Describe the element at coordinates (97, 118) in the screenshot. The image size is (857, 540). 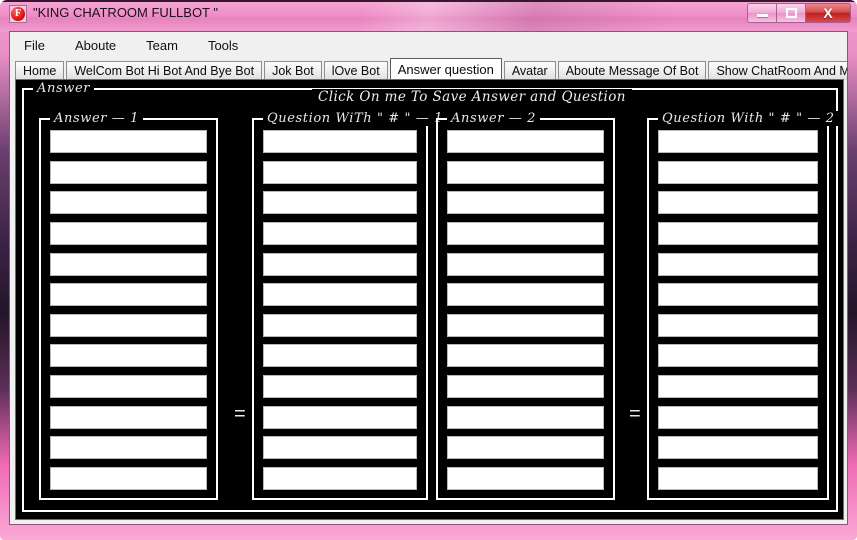
I see `answer-1-group-label: Answer — 1` at that location.